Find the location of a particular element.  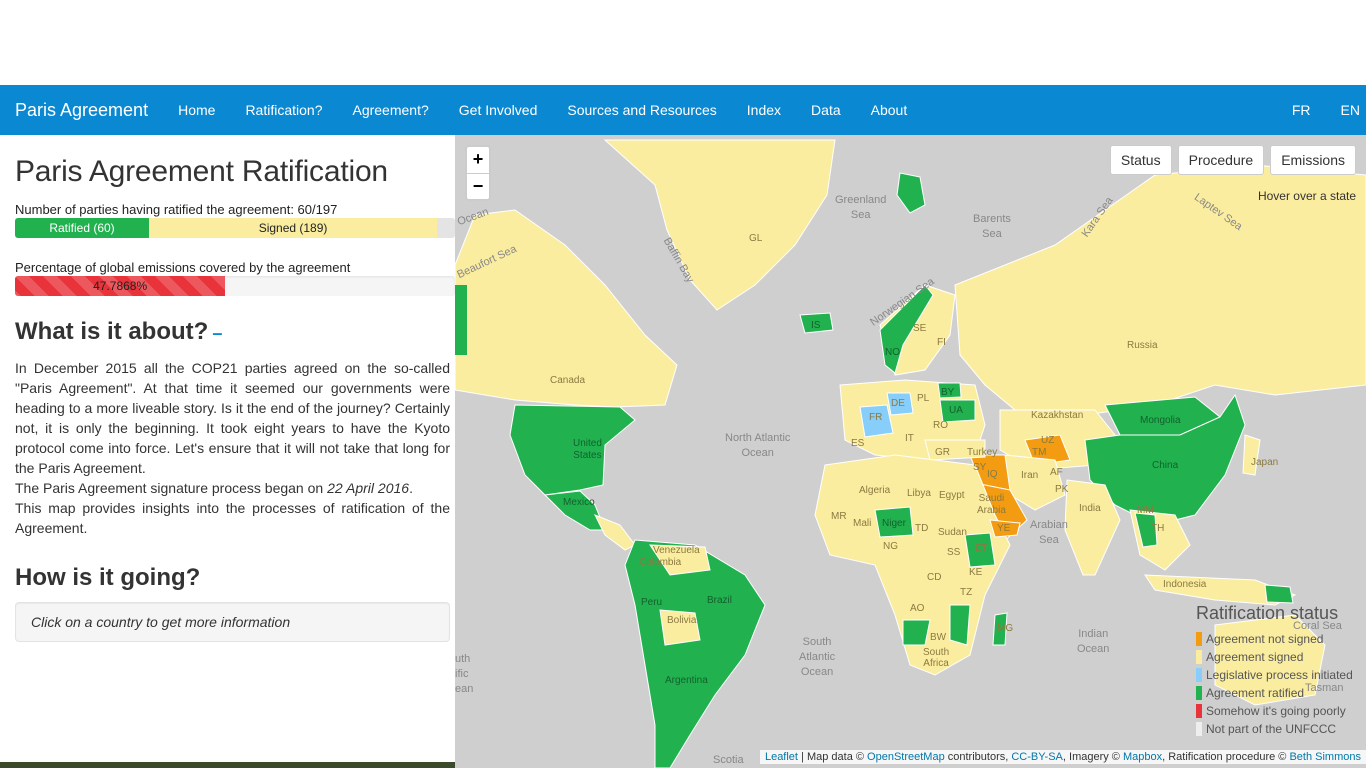

page-title: Paris Agreement Ratification is located at coordinates (201, 171).